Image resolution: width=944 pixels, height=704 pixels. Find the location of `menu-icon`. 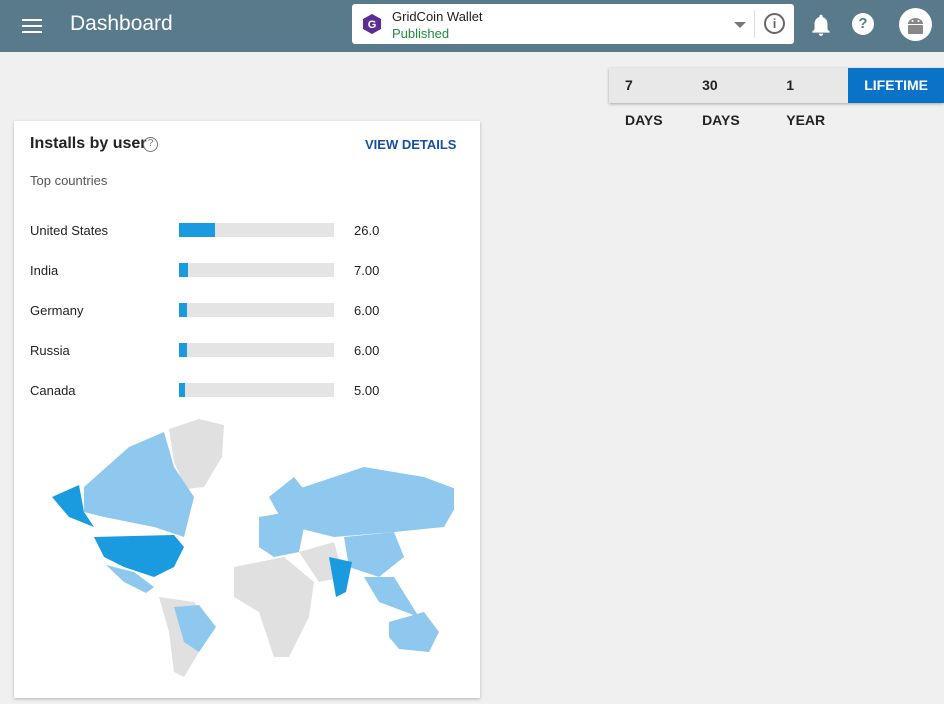

menu-icon is located at coordinates (32, 25).